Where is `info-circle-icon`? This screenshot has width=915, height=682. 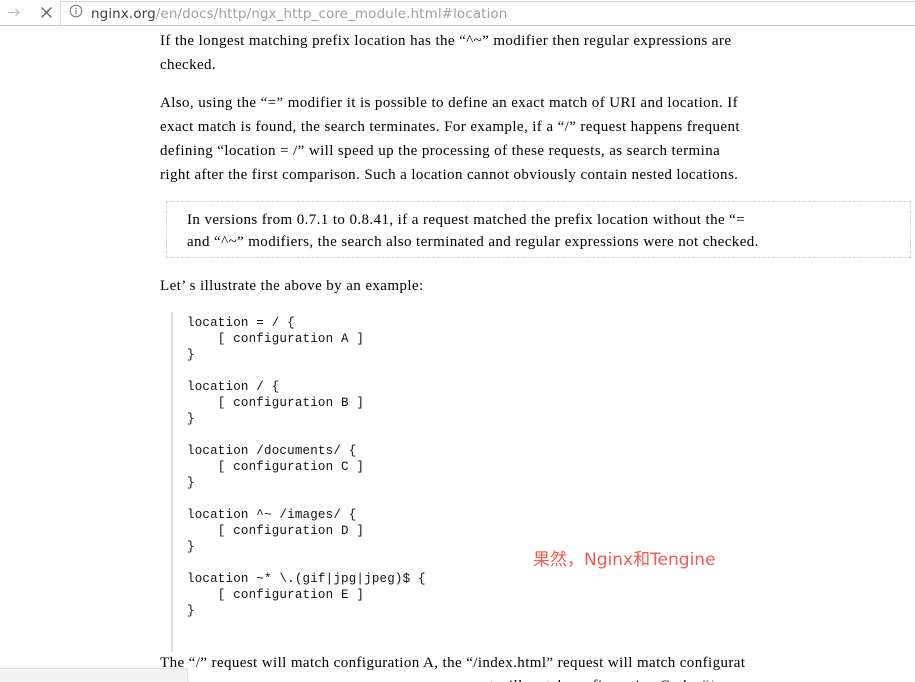 info-circle-icon is located at coordinates (76, 13).